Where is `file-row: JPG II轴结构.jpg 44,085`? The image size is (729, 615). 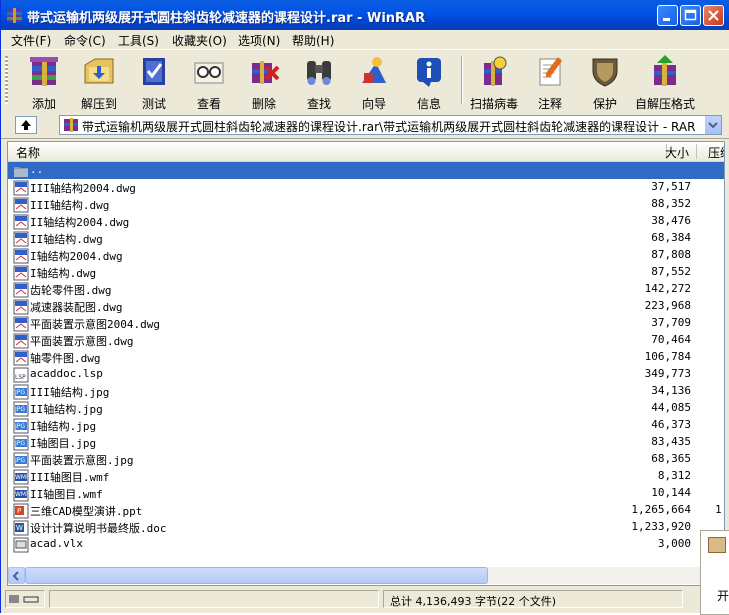 file-row: JPG II轴结构.jpg 44,085 is located at coordinates (366, 408).